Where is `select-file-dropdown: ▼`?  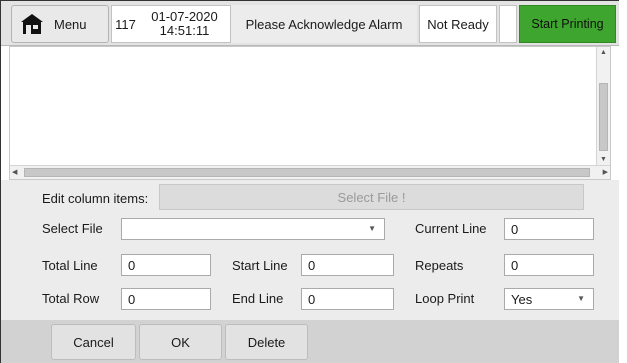 select-file-dropdown: ▼ is located at coordinates (253, 229).